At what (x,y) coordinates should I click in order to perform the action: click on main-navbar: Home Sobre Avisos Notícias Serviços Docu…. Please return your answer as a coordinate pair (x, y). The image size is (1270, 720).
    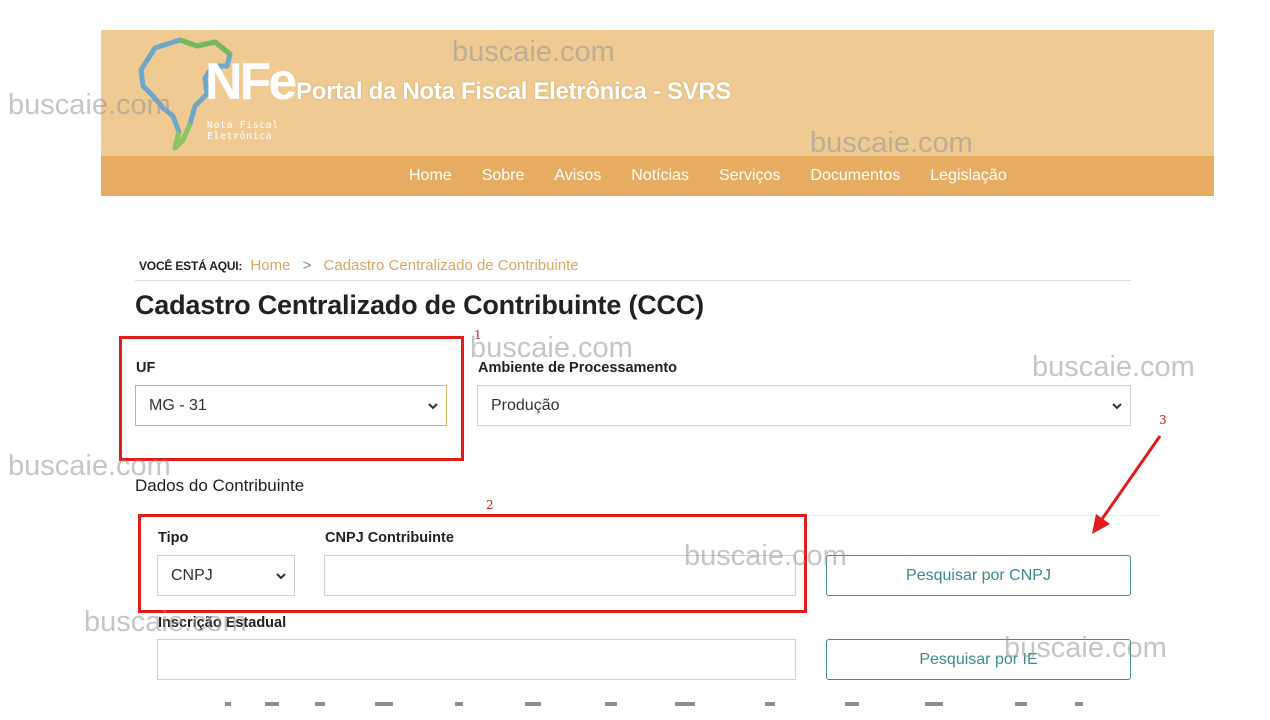
    Looking at the image, I should click on (657, 176).